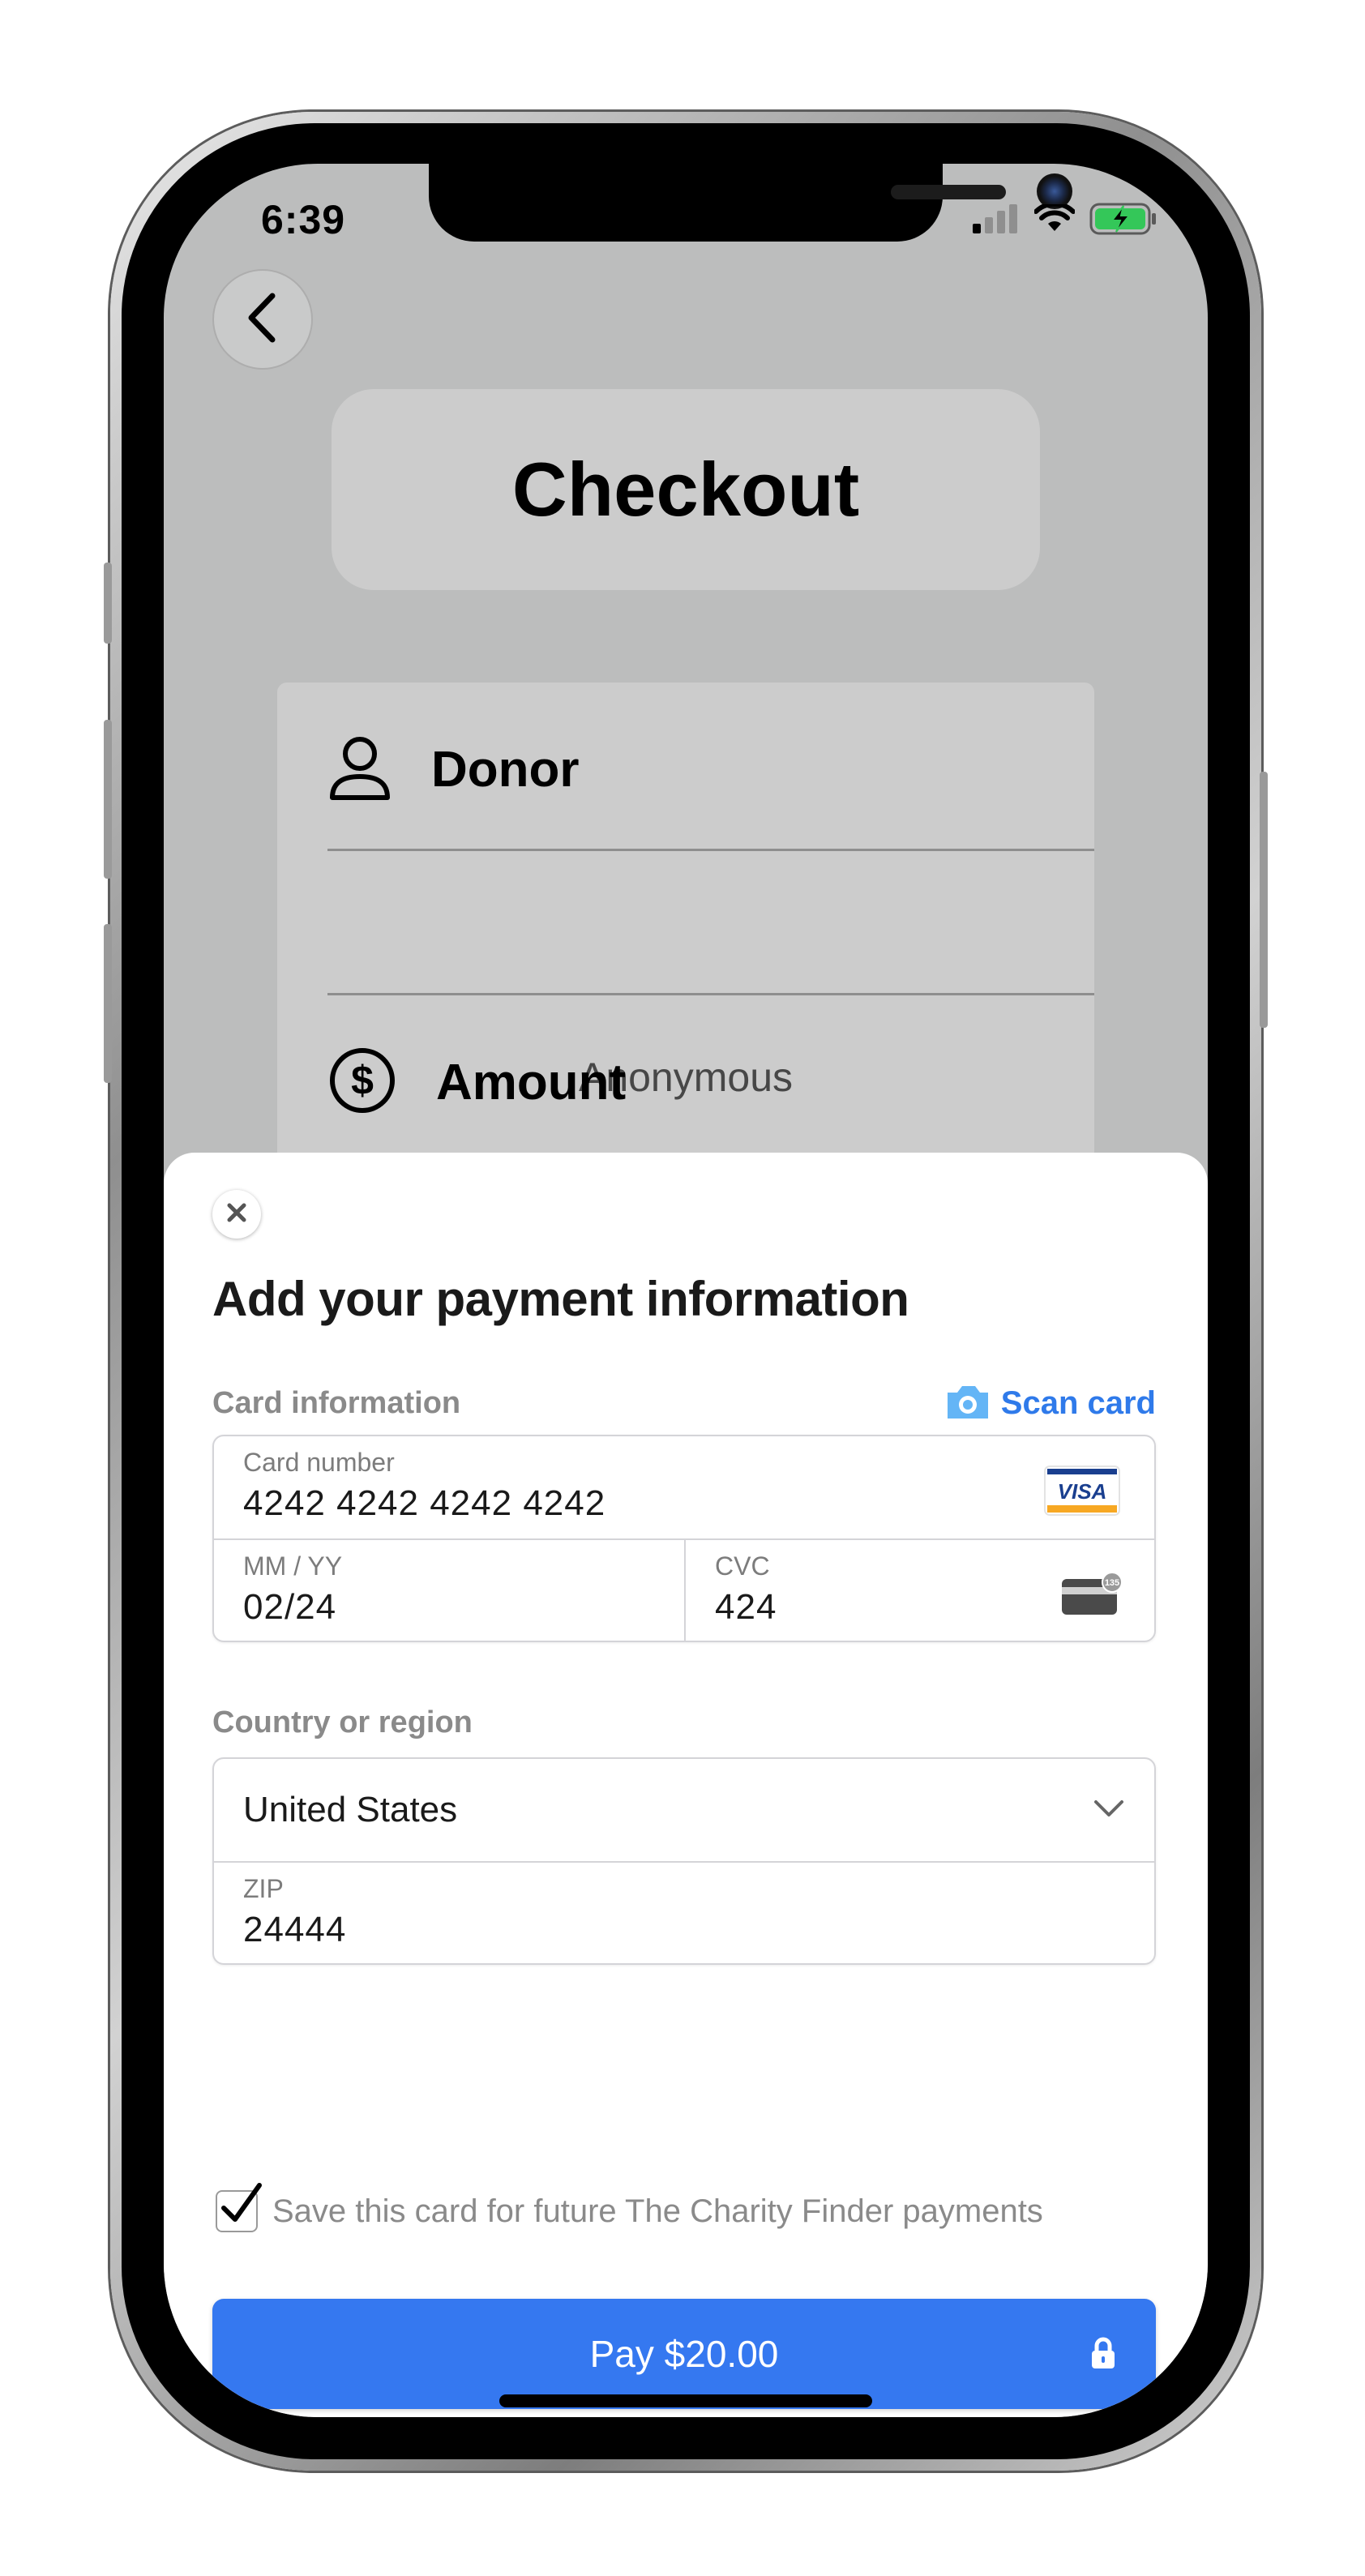  I want to click on lock-icon, so click(1103, 2355).